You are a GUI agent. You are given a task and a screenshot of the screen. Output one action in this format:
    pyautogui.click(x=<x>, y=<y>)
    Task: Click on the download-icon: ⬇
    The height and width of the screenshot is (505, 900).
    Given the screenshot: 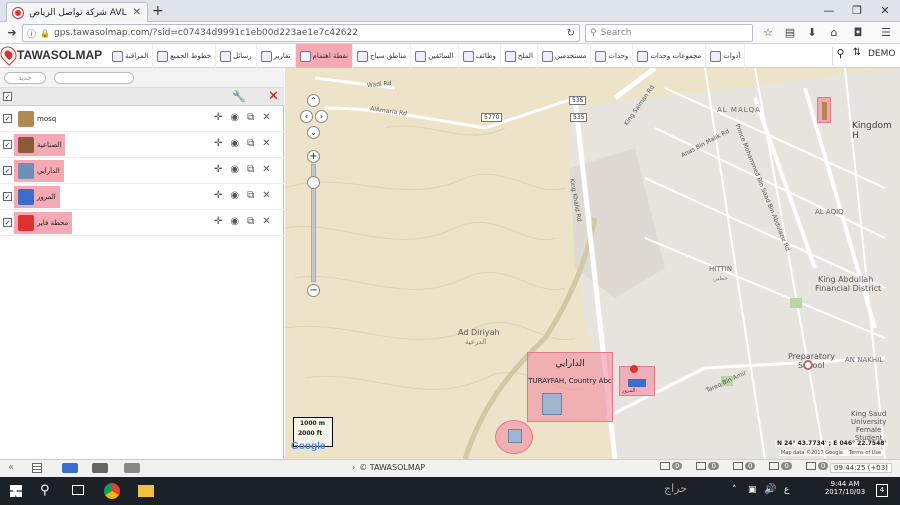 What is the action you would take?
    pyautogui.click(x=812, y=33)
    